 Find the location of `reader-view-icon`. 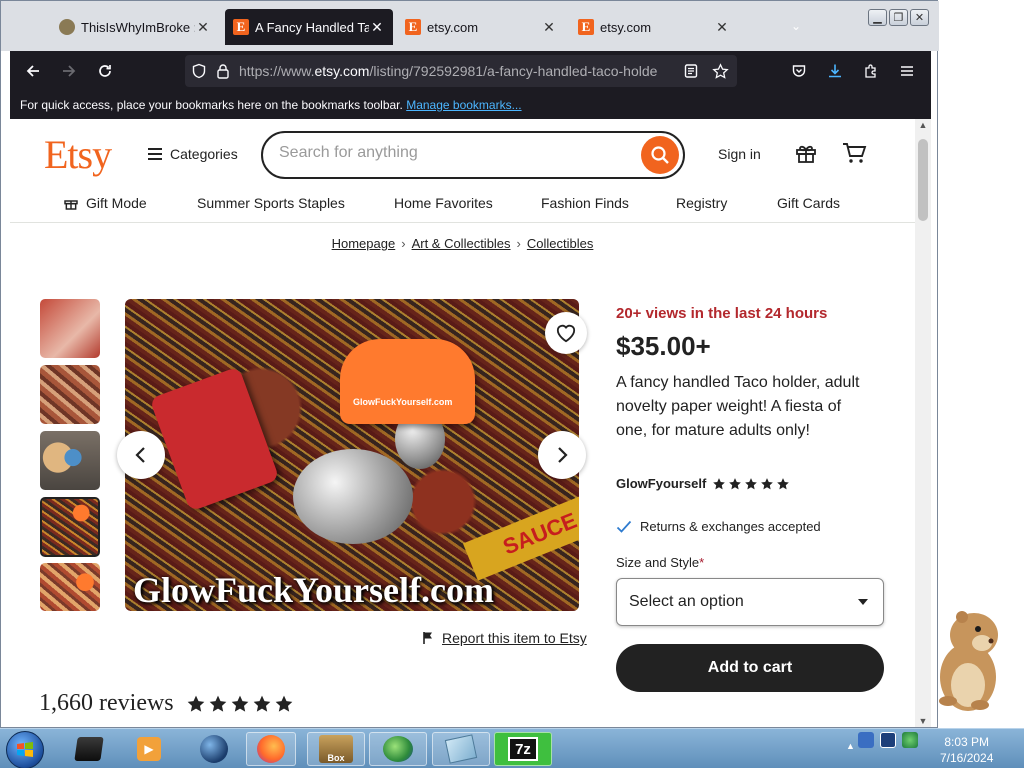

reader-view-icon is located at coordinates (691, 71).